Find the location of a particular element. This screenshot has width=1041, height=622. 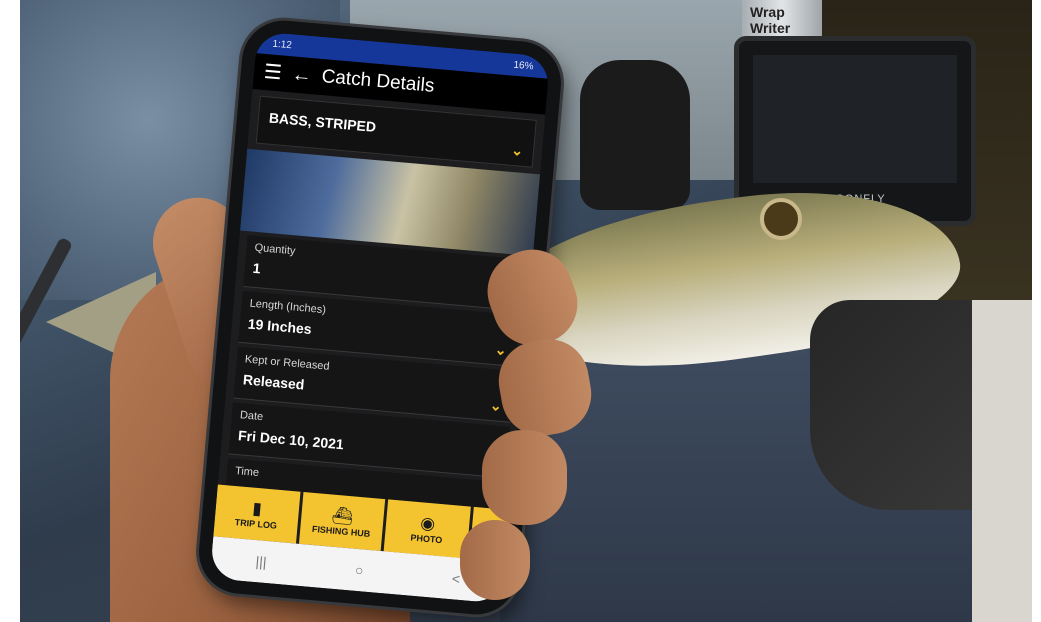

tab-fishing-hub: ⛴ FISHING HUB is located at coordinates (342, 521).